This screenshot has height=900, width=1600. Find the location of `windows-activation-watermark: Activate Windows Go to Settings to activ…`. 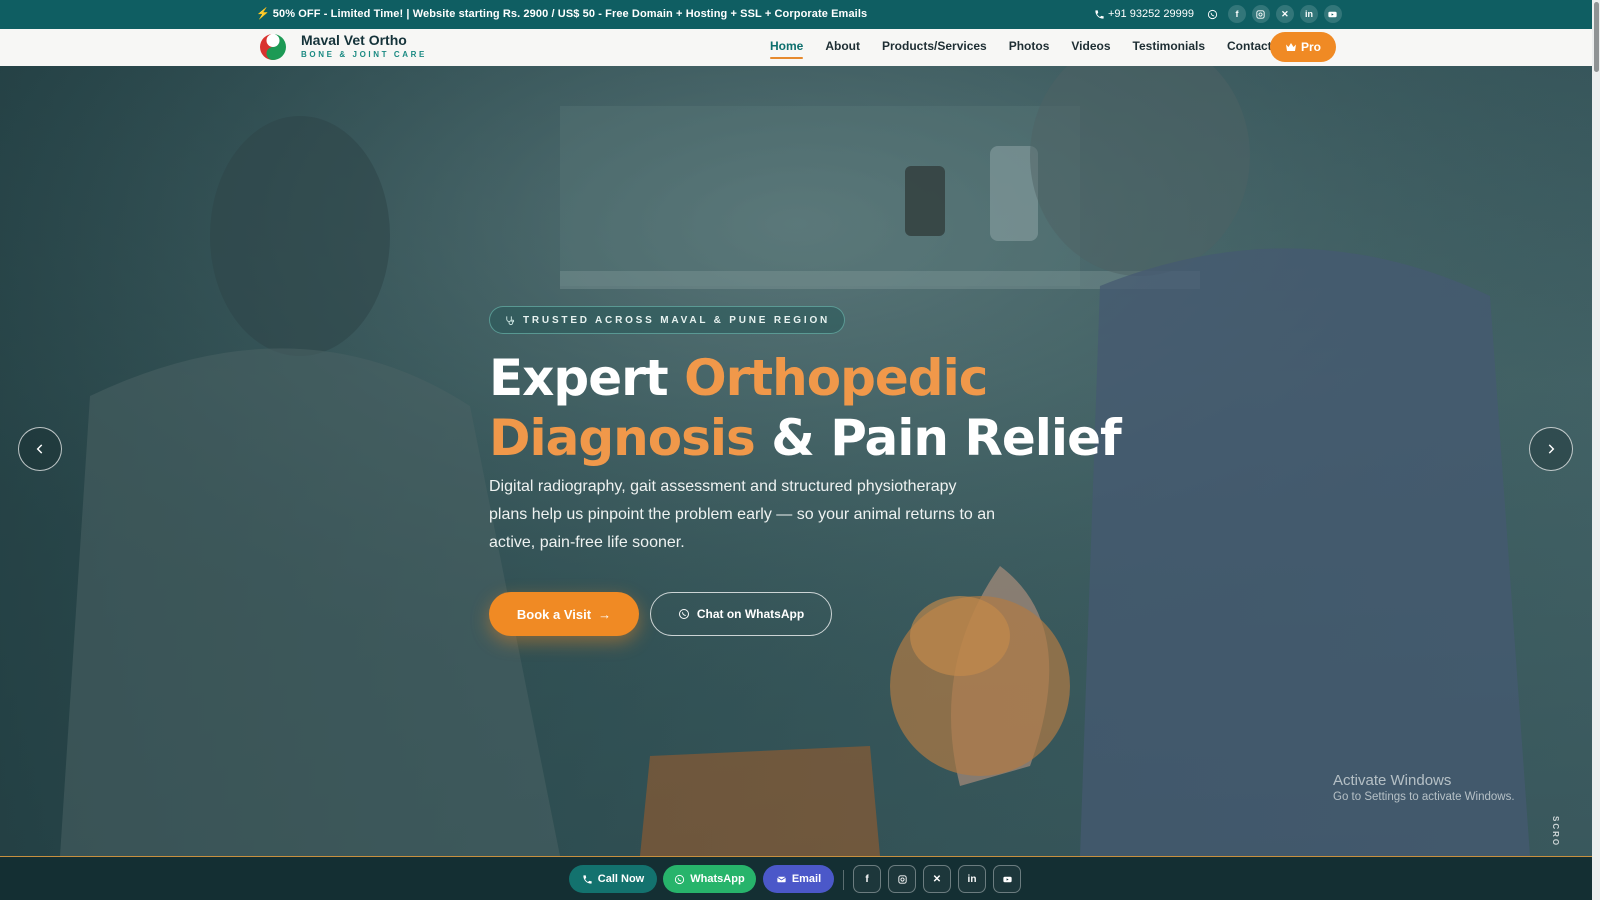

windows-activation-watermark: Activate Windows Go to Settings to activ… is located at coordinates (1424, 787).